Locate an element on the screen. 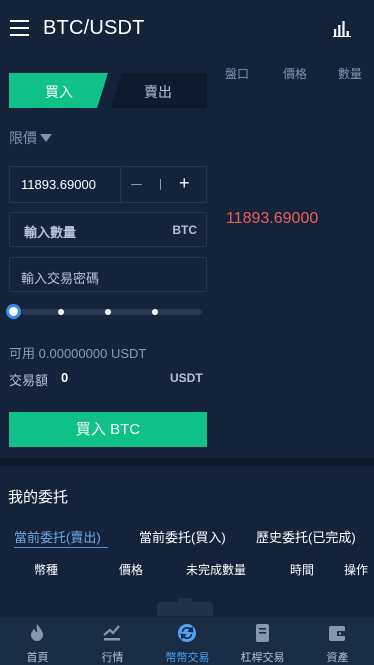 Image resolution: width=374 pixels, height=665 pixels. nav-market-label: 行情 is located at coordinates (112, 658).